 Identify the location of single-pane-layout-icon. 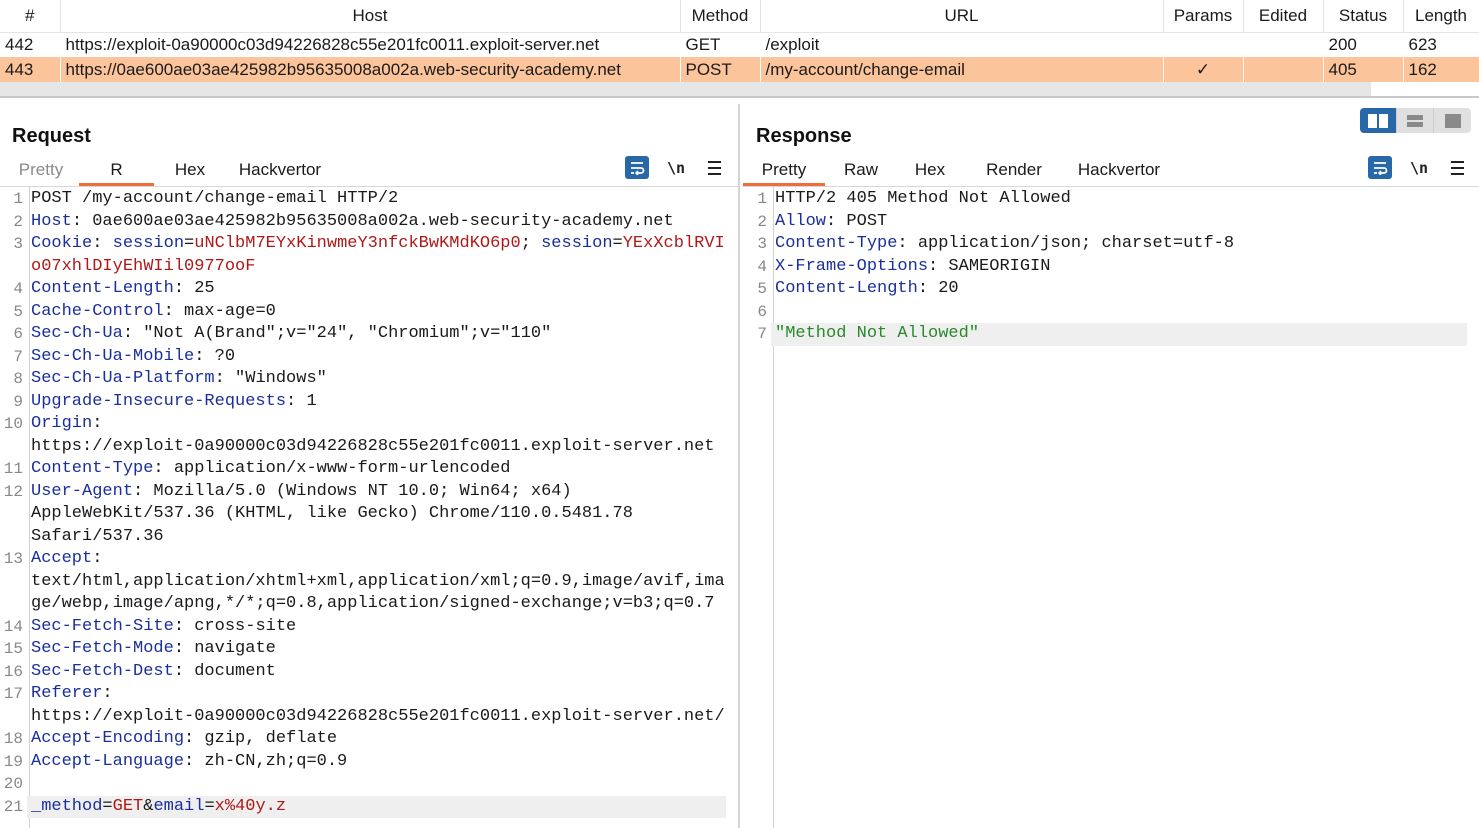
(1452, 120).